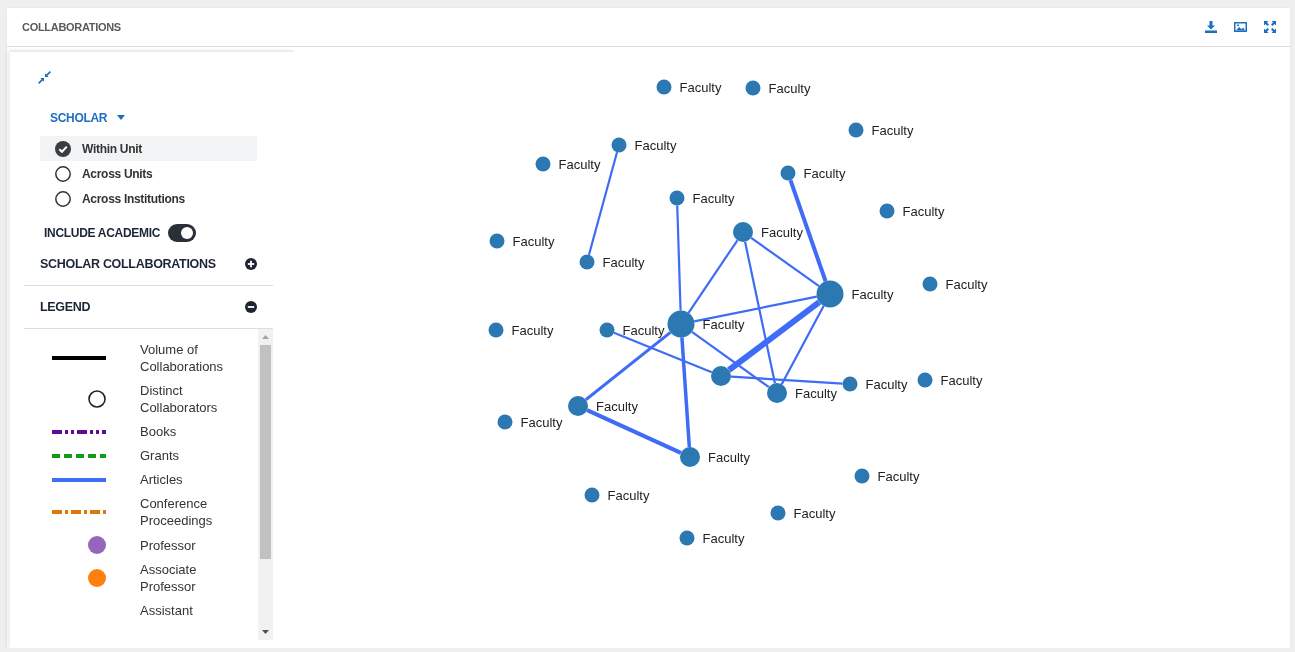 The height and width of the screenshot is (652, 1295). I want to click on scrollbar, so click(265, 484).